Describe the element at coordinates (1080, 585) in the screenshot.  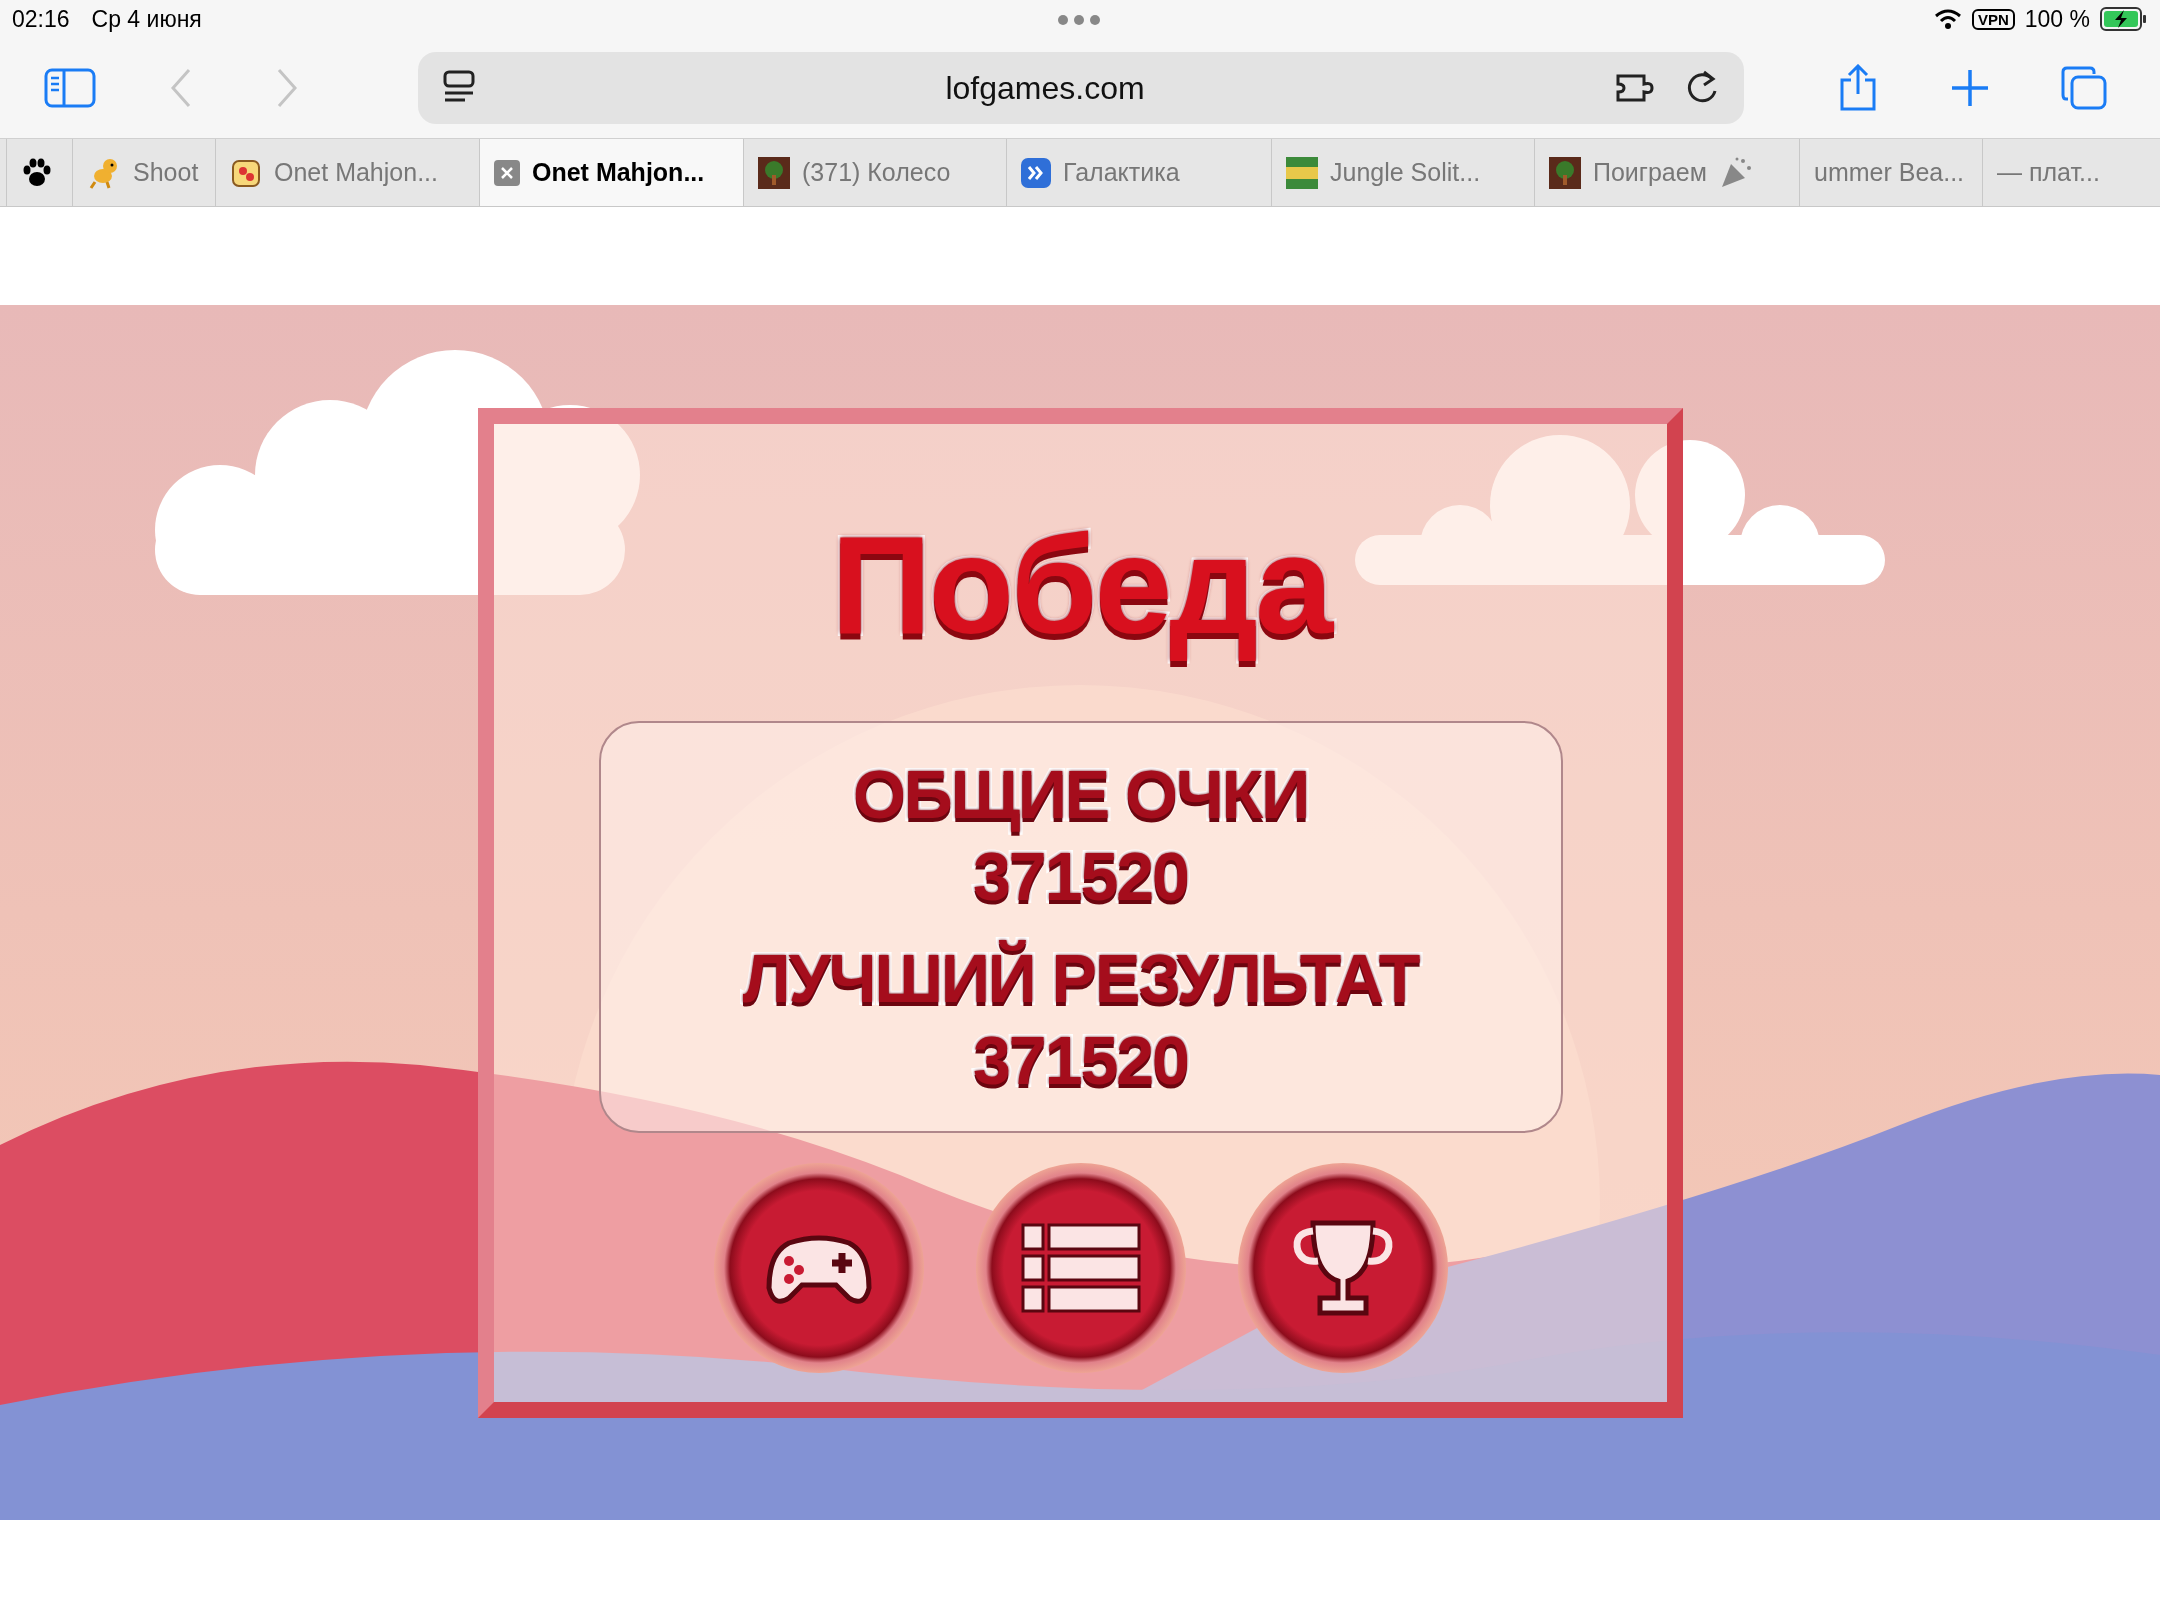
I see `victory-title: Победа` at that location.